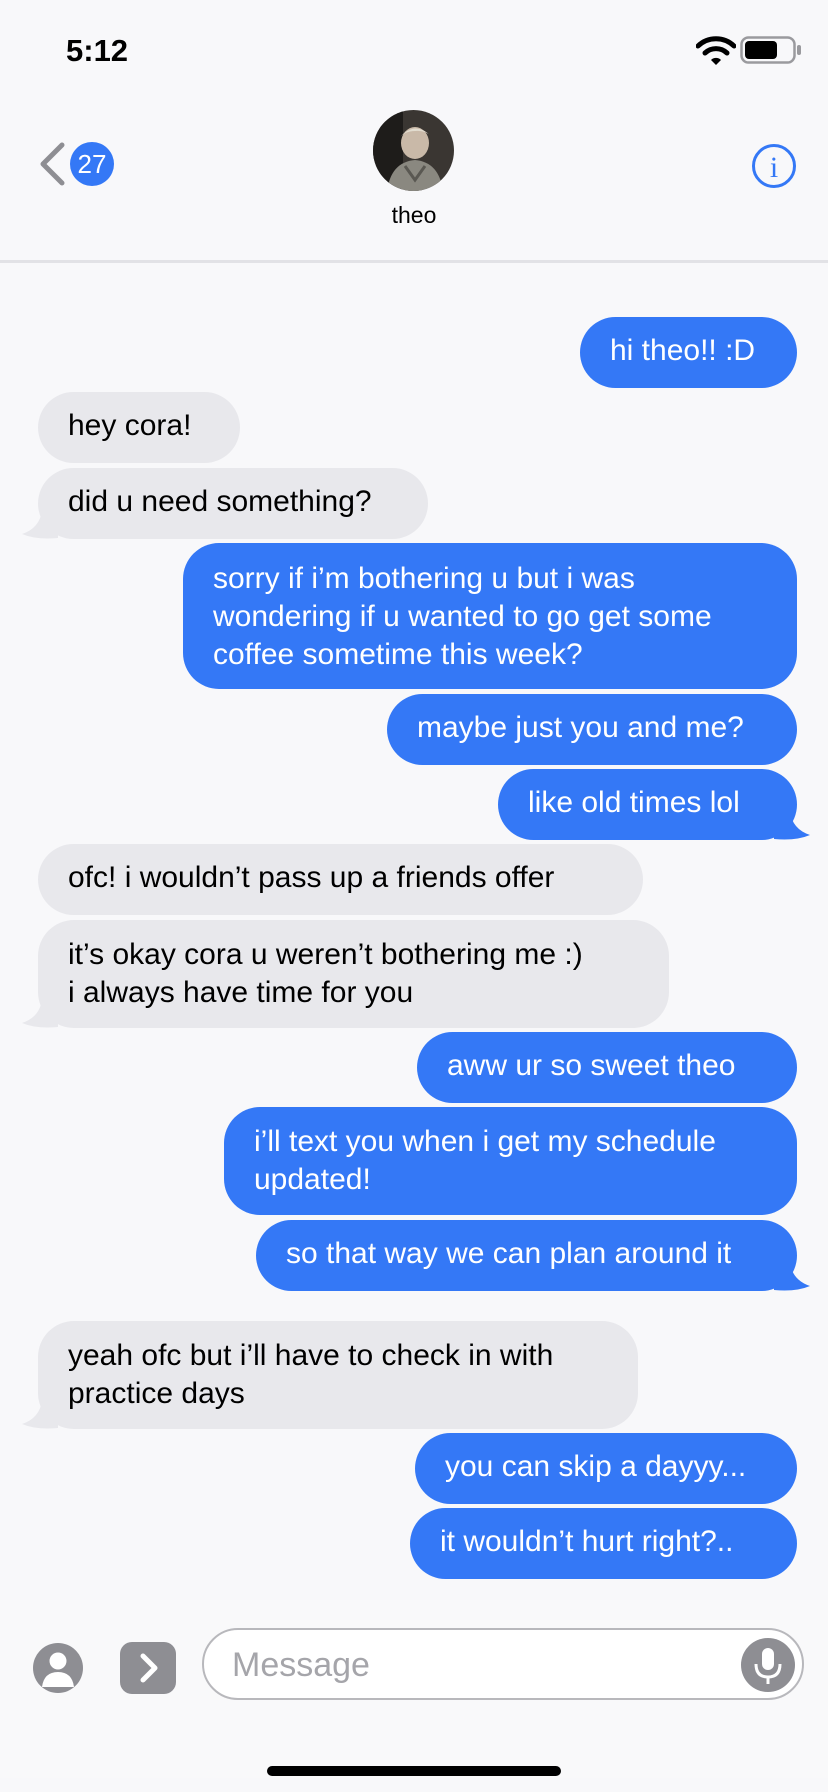 The width and height of the screenshot is (828, 1792). I want to click on microphone-icon, so click(768, 1665).